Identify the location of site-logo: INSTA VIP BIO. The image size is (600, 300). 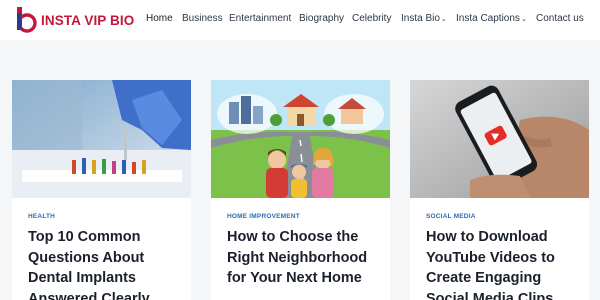
(74, 20).